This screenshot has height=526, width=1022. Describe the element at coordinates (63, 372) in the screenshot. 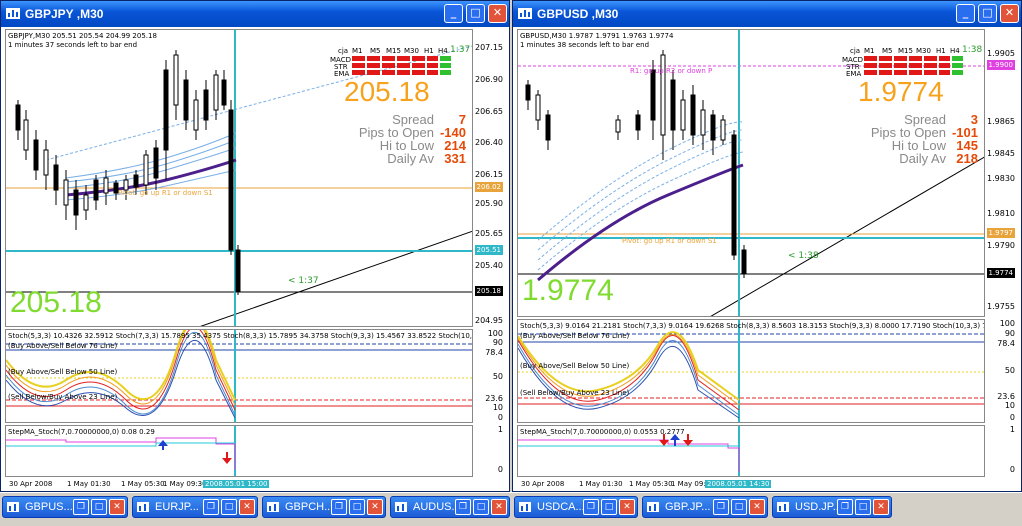

I see `stoch-label-50: (Buy Above/Sell Below 50 Line)` at that location.